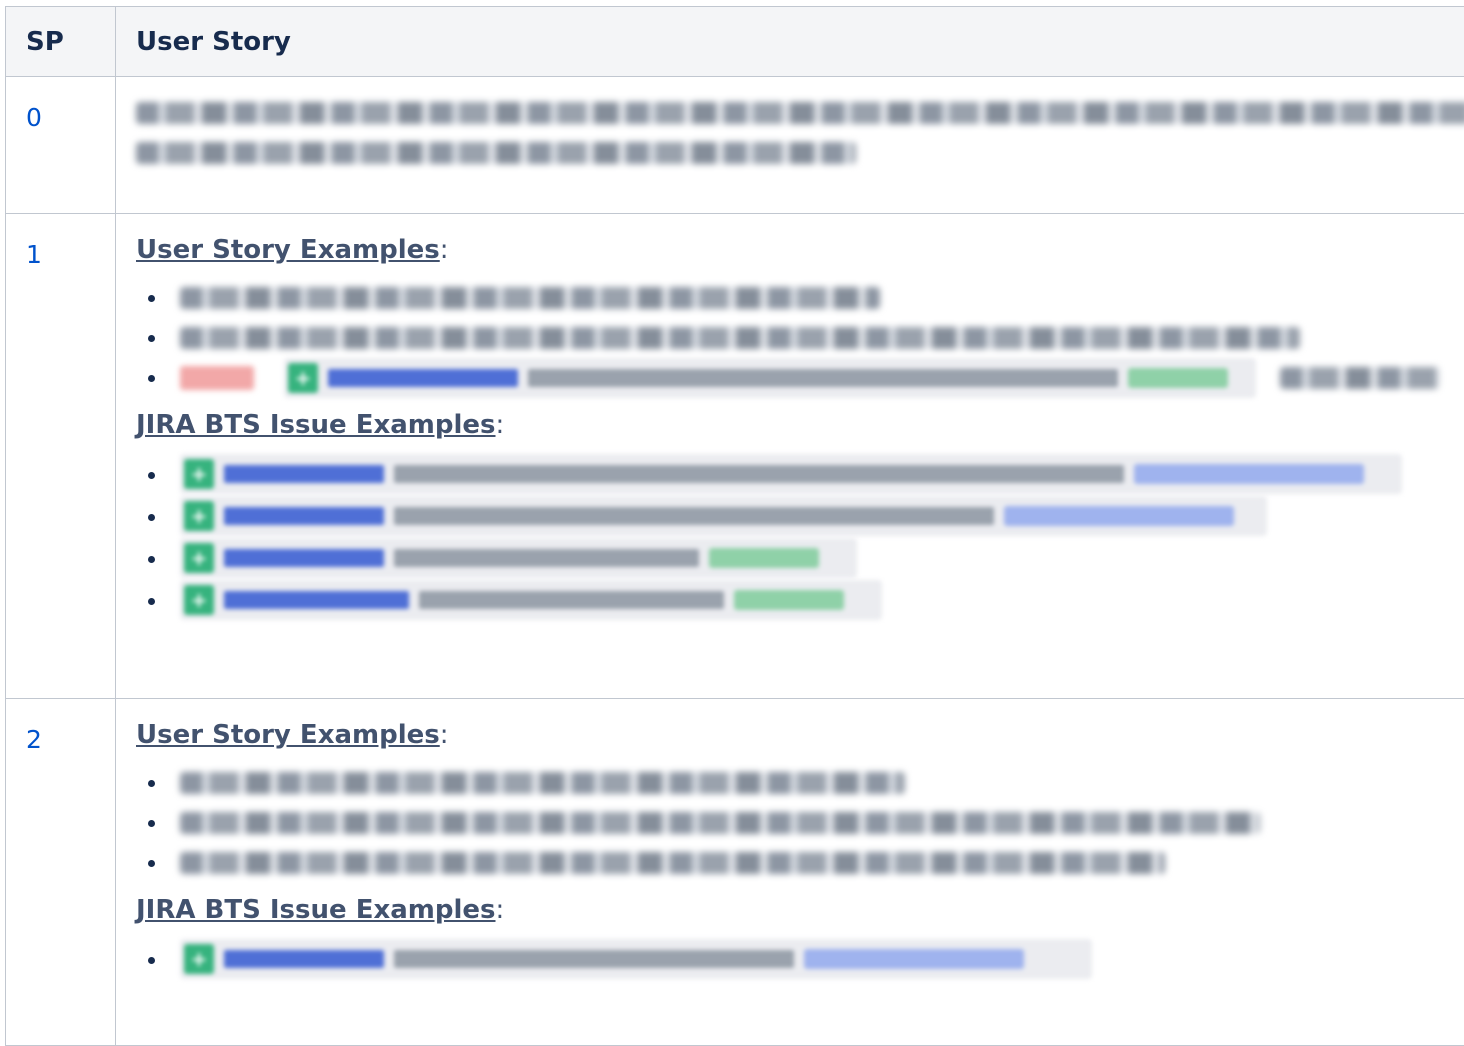 This screenshot has height=1046, width=1464. I want to click on user-story-list: +, so click(800, 338).